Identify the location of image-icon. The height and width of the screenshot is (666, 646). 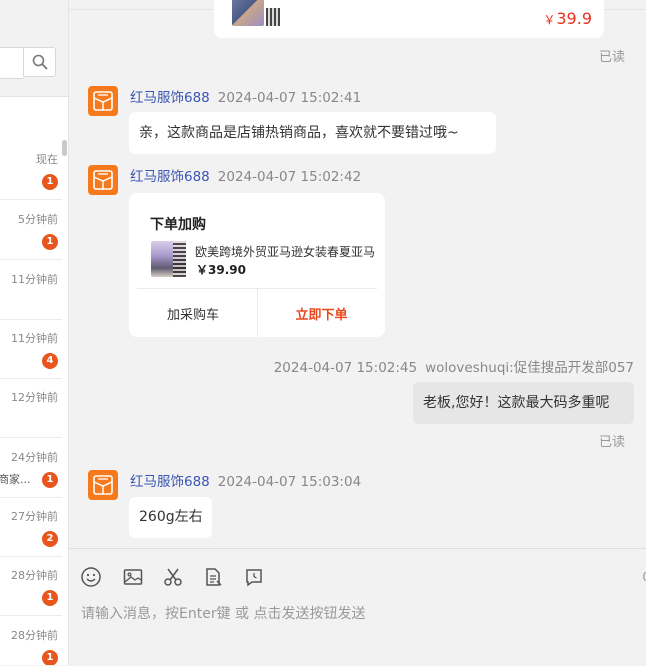
(133, 577).